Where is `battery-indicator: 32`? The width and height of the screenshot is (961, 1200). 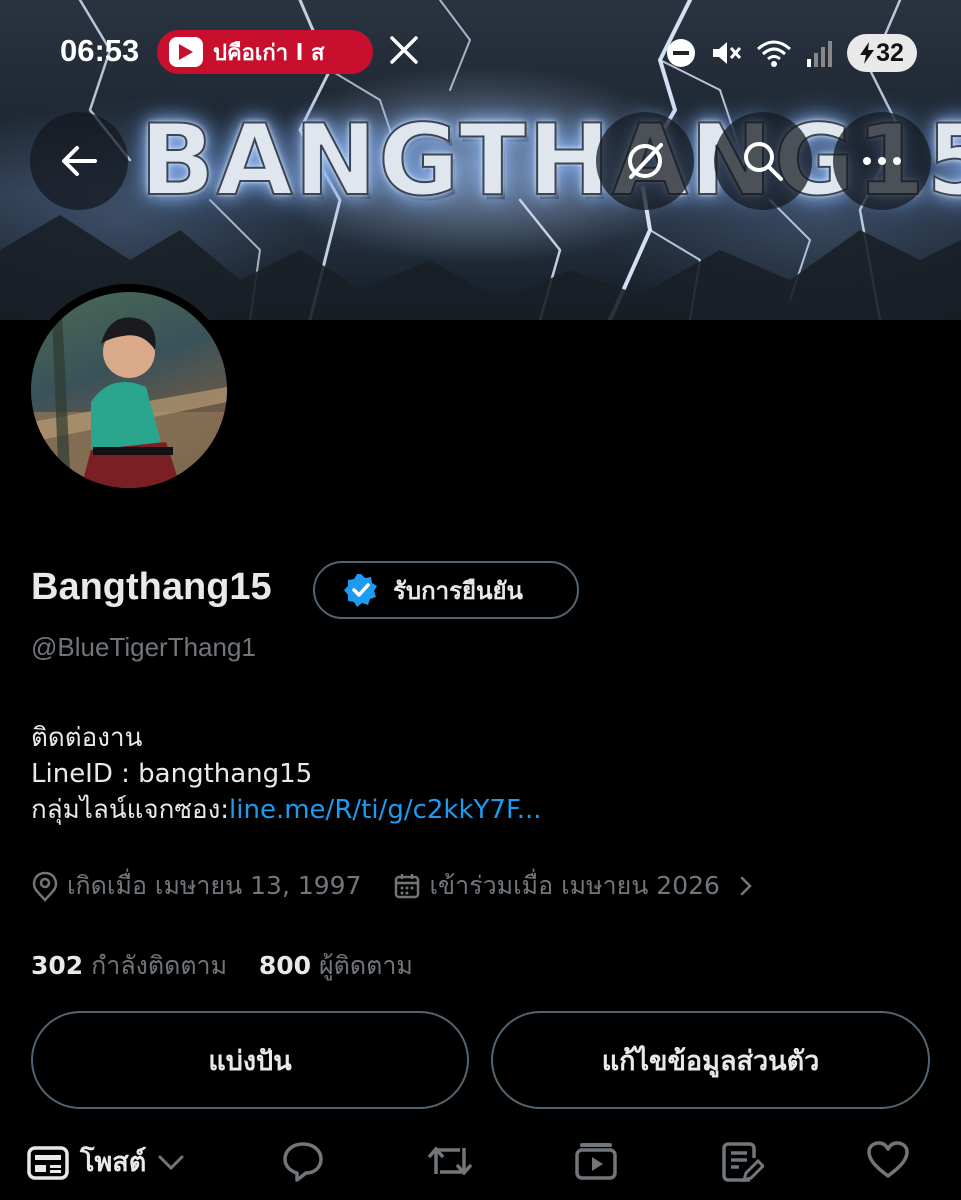 battery-indicator: 32 is located at coordinates (882, 53).